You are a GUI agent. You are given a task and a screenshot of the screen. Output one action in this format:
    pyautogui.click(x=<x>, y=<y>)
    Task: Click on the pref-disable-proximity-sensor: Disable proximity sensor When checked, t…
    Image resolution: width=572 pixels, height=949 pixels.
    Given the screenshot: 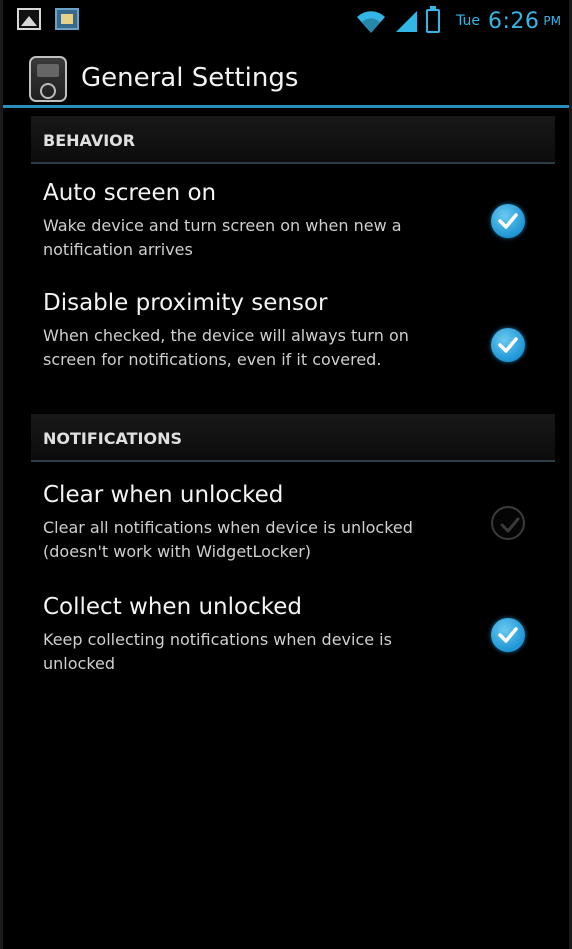 What is the action you would take?
    pyautogui.click(x=293, y=330)
    